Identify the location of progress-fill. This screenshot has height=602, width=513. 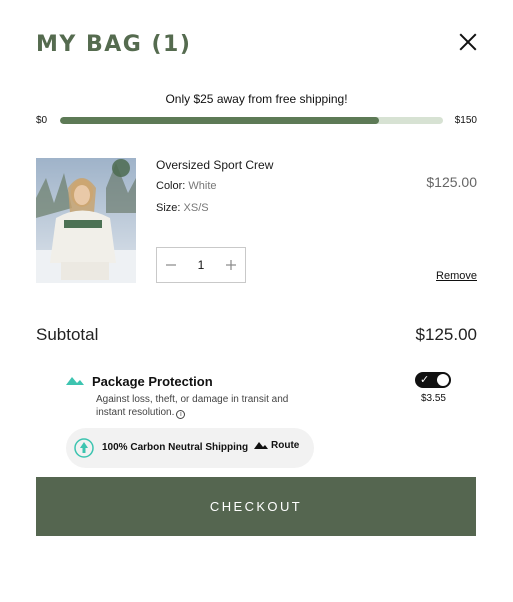
(220, 120).